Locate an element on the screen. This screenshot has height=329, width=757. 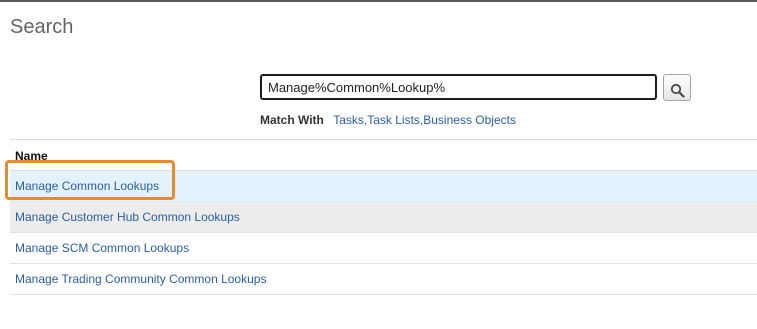
result-link: Manage SCM Common Lookups is located at coordinates (102, 248).